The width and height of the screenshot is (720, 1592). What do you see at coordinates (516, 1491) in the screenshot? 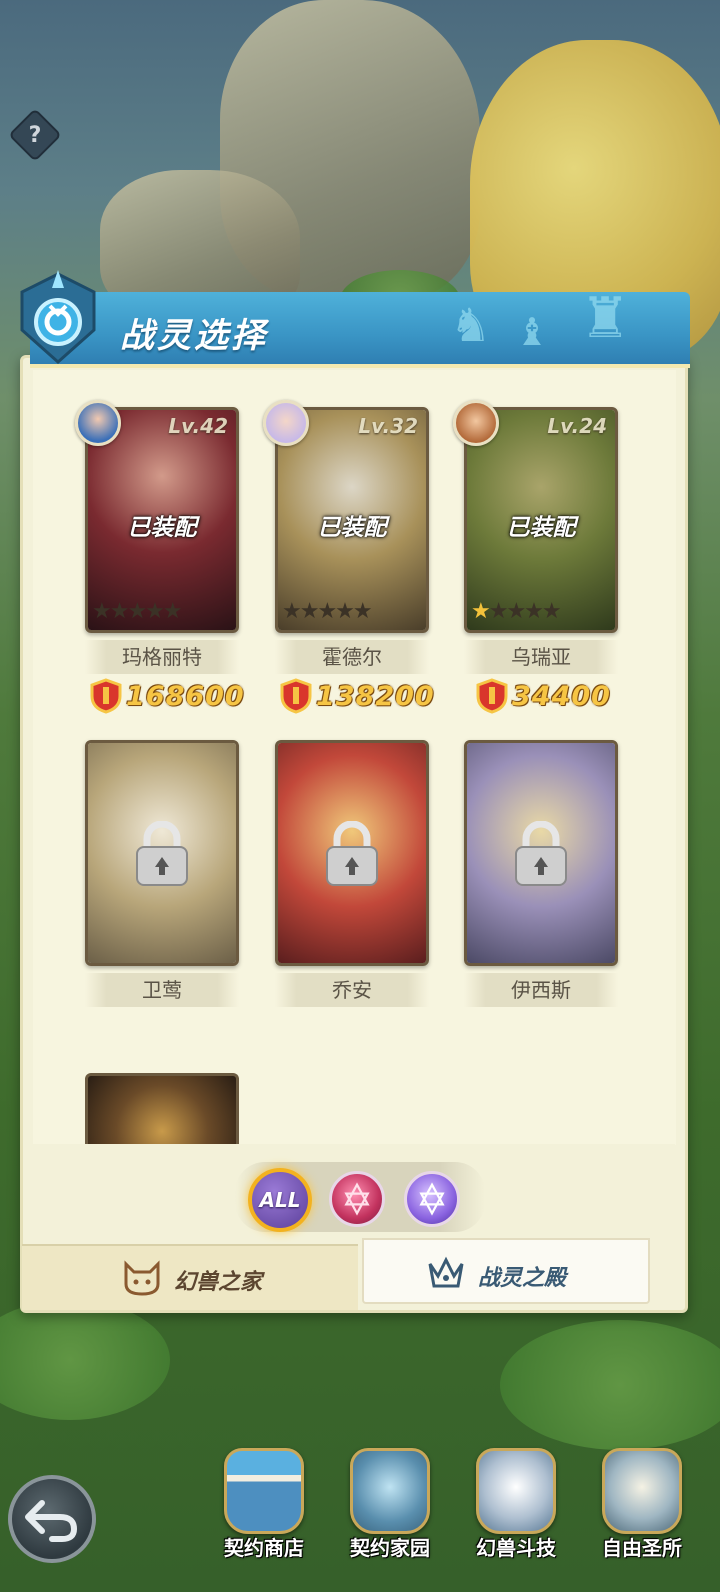
I see `husky-badge-icon` at bounding box center [516, 1491].